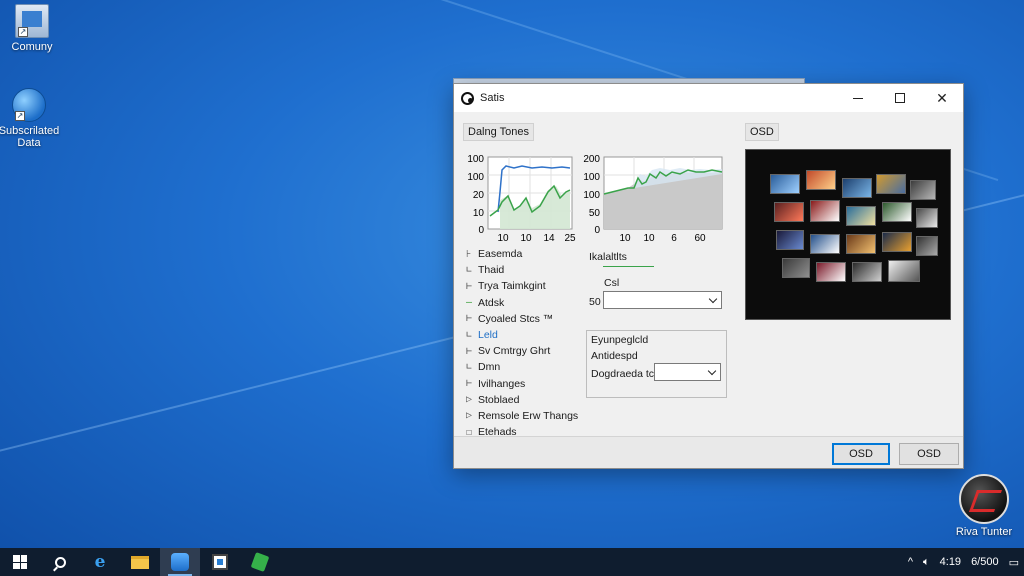  Describe the element at coordinates (488, 335) in the screenshot. I see `tree-item-label: Leld` at that location.